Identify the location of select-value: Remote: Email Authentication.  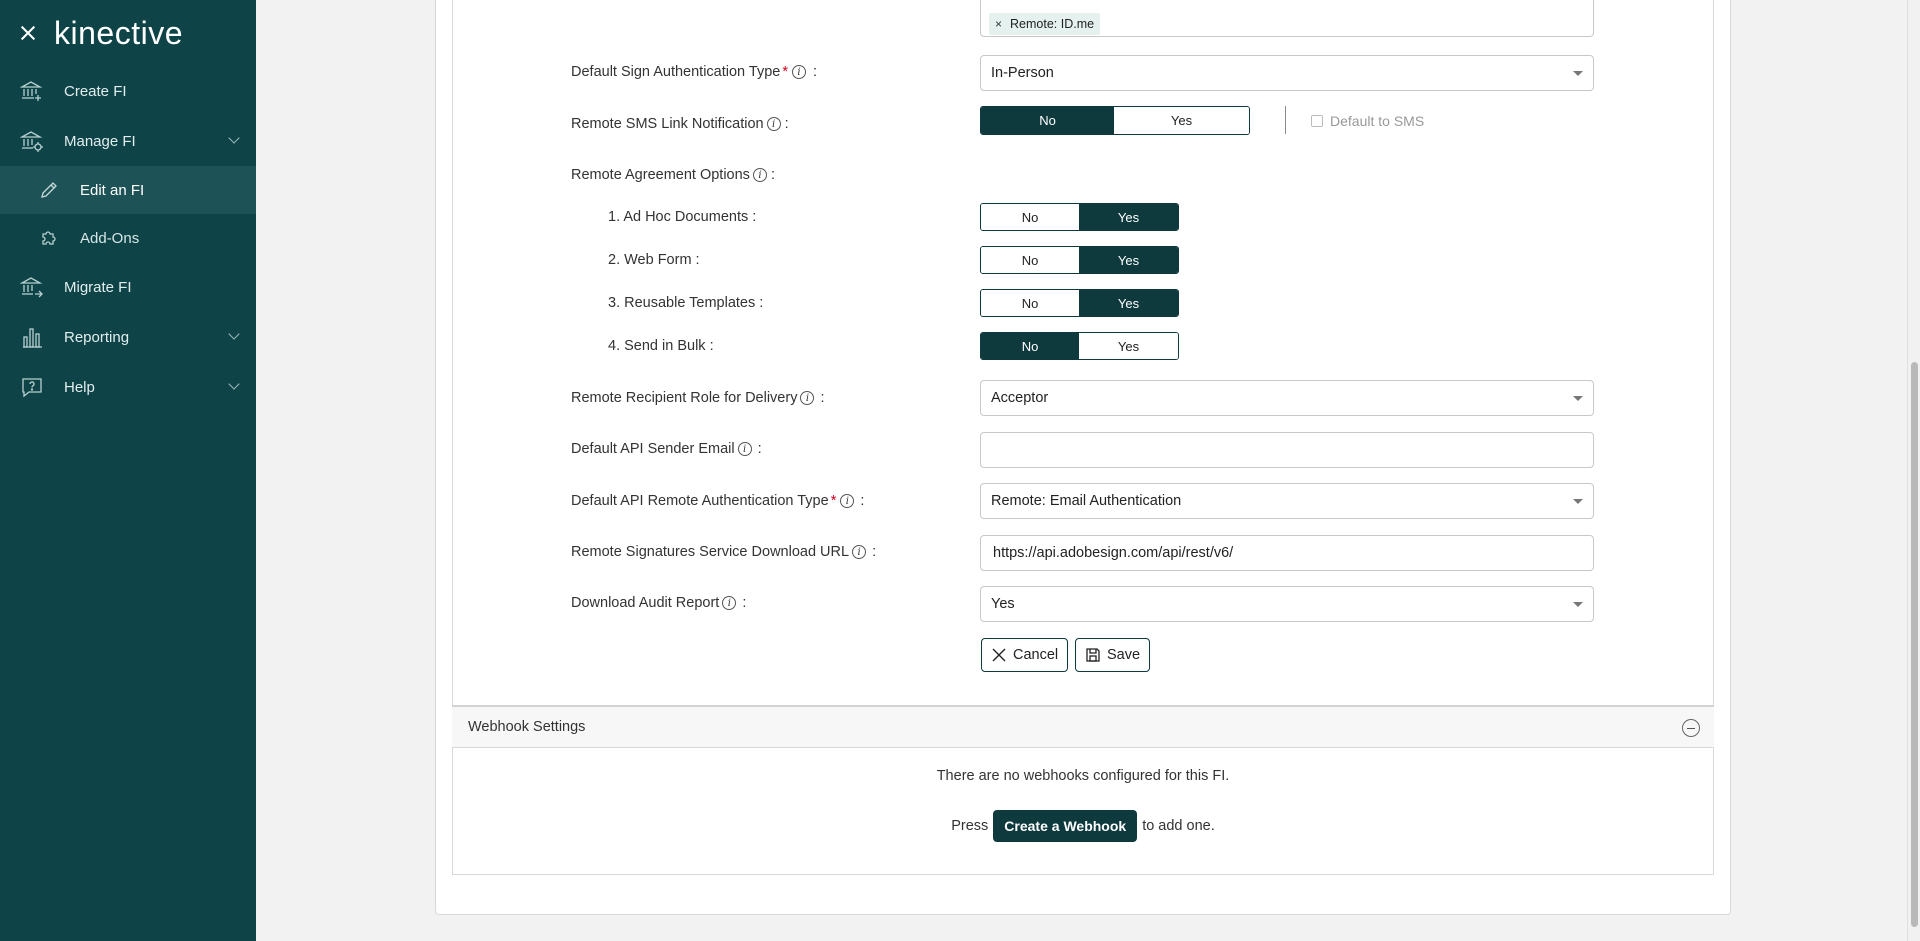
(1086, 501).